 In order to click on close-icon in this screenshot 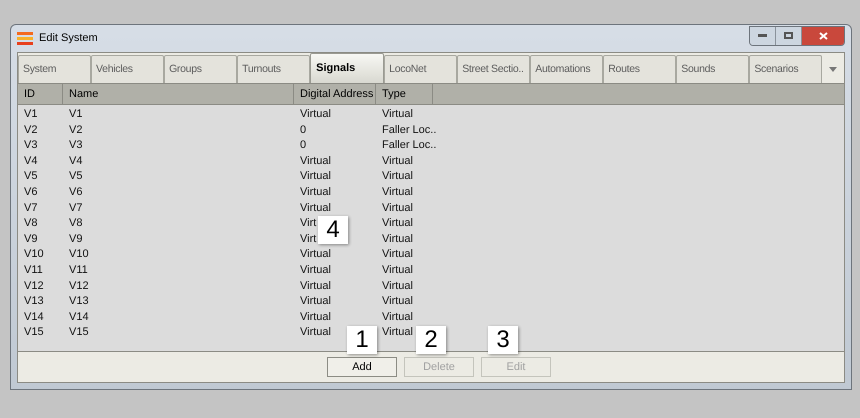, I will do `click(823, 36)`.